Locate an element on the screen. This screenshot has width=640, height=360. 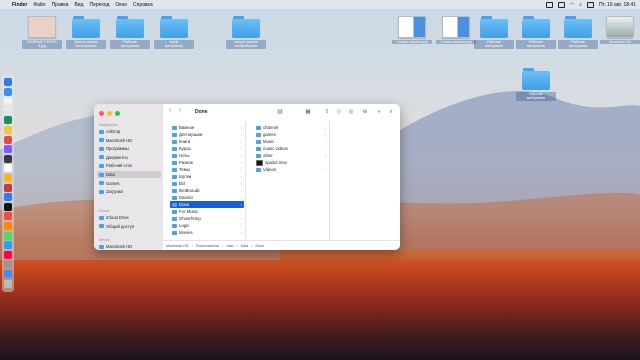
path-segment: Data is located at coordinates (245, 246).